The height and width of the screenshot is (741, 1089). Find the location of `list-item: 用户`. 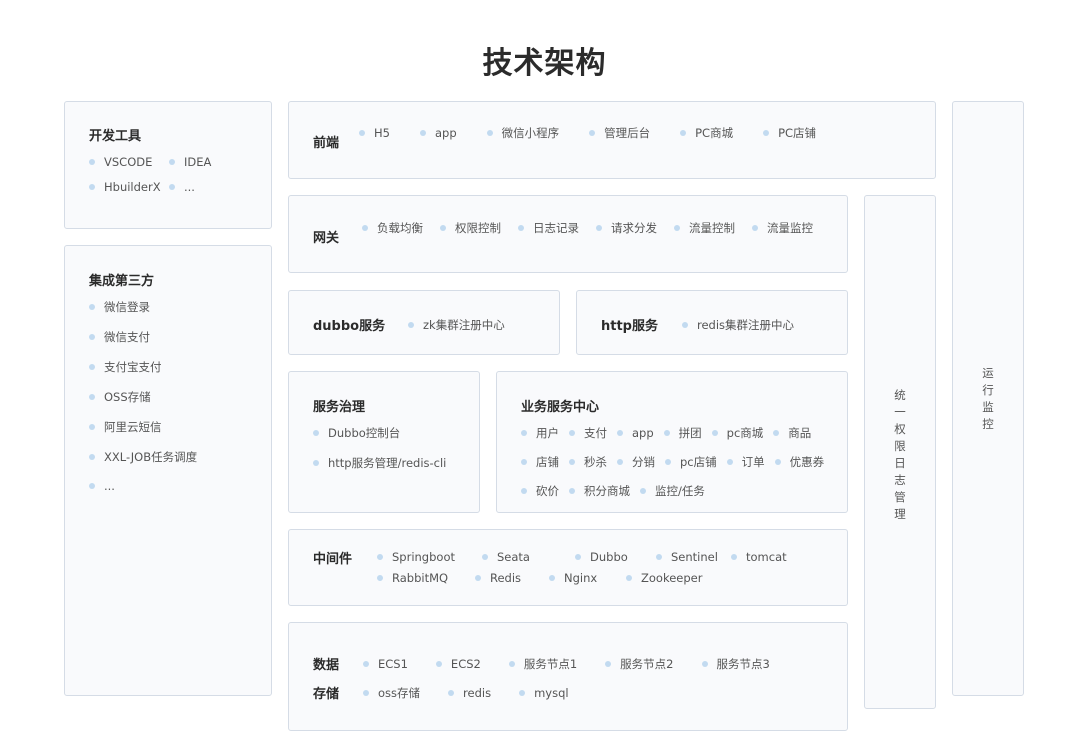

list-item: 用户 is located at coordinates (540, 433).